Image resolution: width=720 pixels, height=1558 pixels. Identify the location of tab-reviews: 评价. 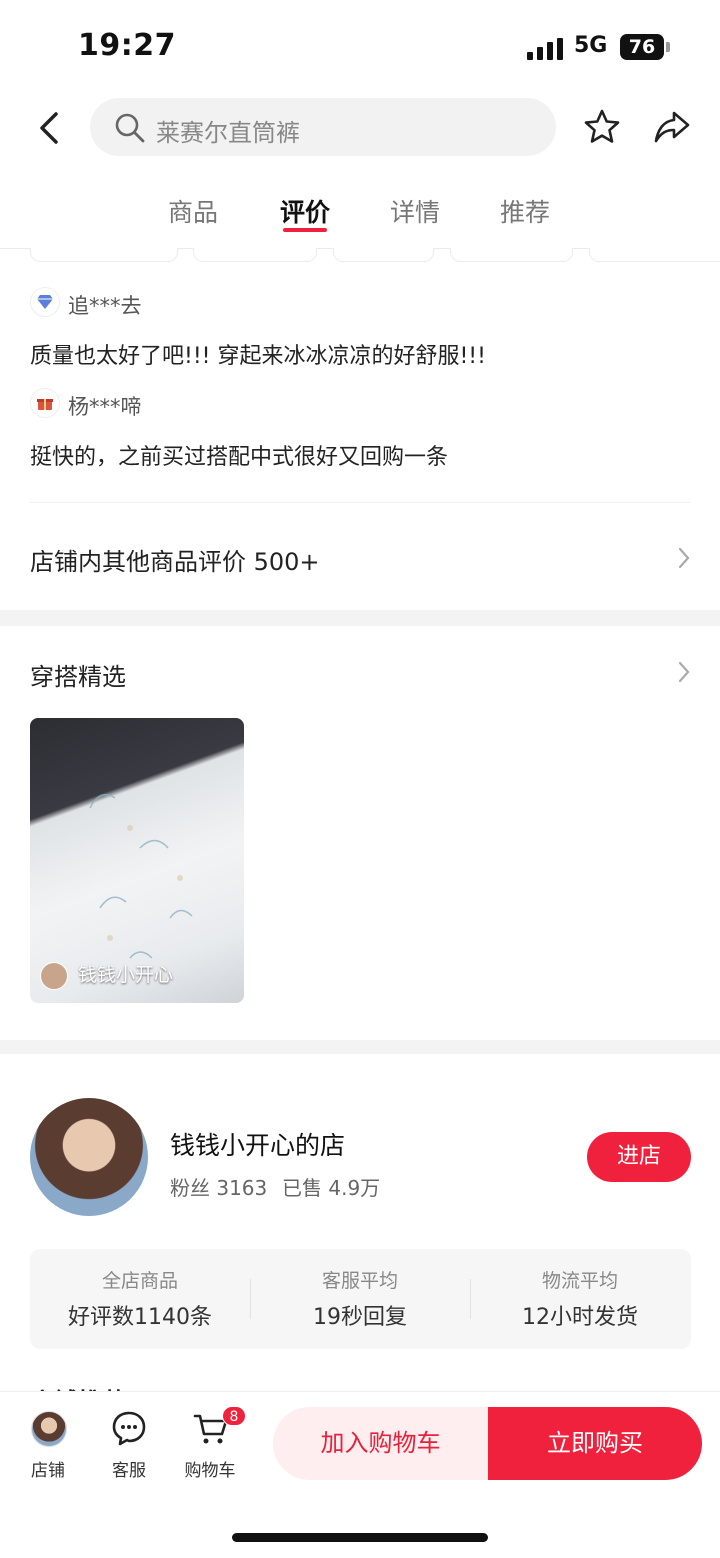
(305, 211).